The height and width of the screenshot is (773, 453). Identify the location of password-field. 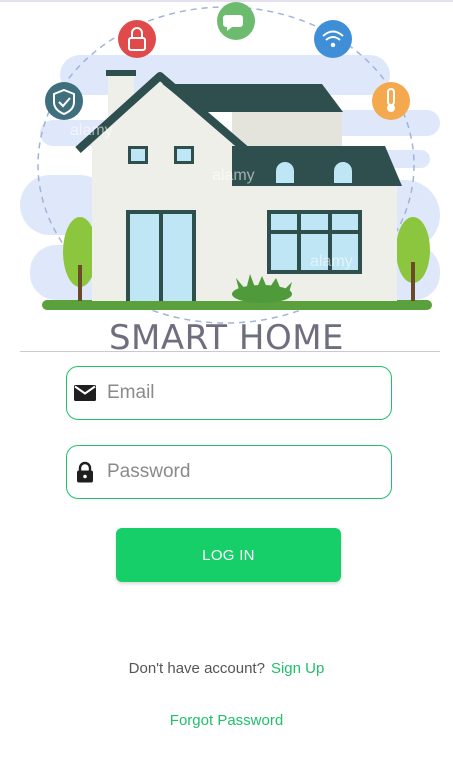
(229, 472).